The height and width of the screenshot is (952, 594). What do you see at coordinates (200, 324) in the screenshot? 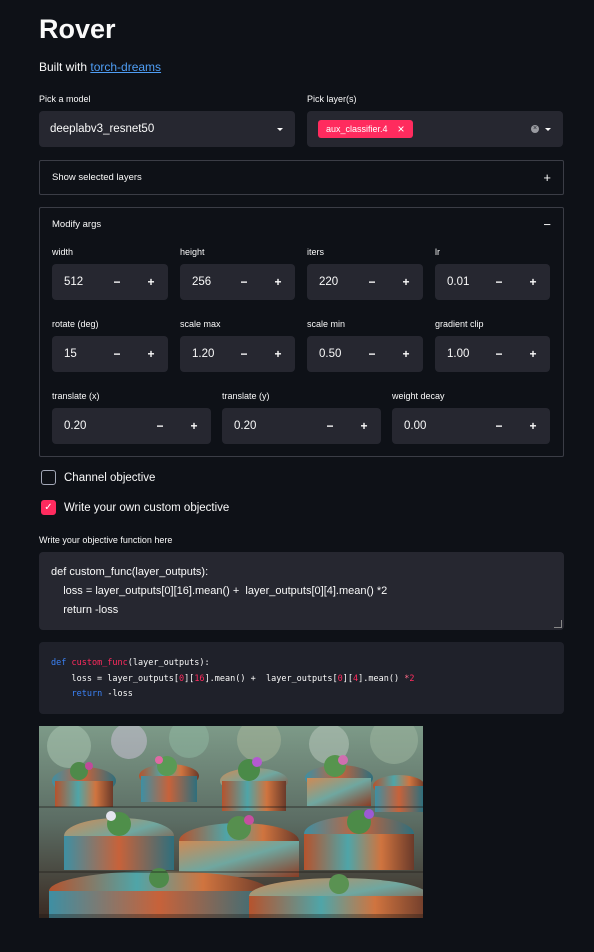
I see `scale-max-label: scale max` at bounding box center [200, 324].